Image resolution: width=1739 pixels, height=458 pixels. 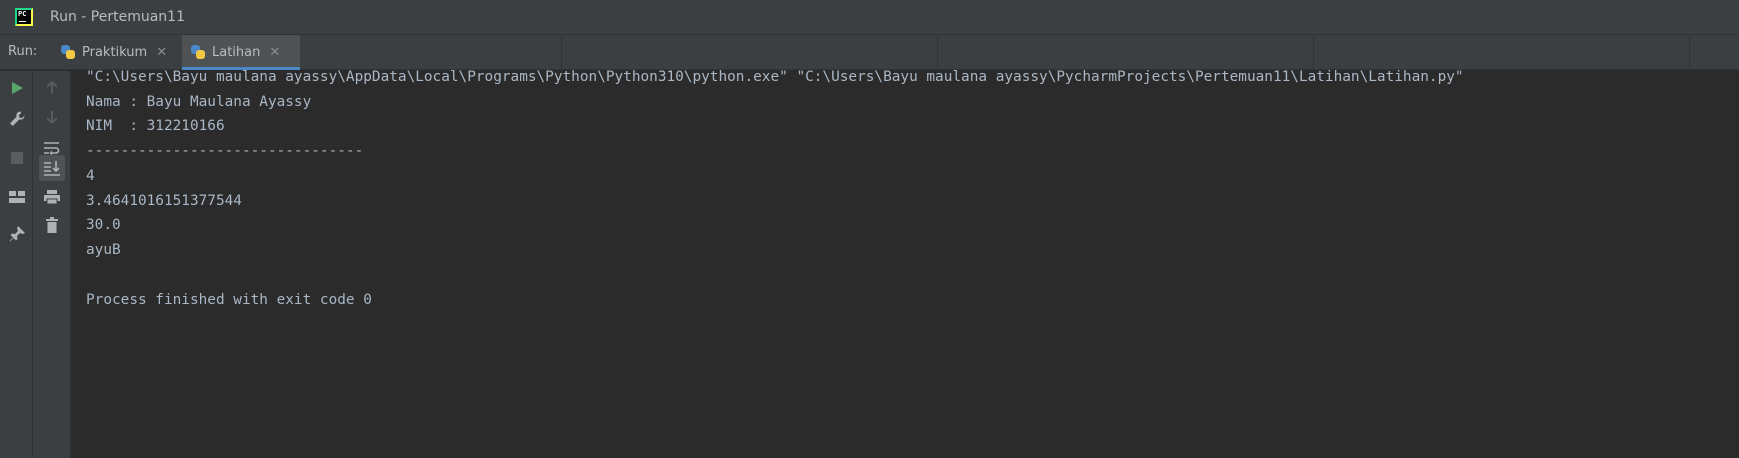 What do you see at coordinates (117, 17) in the screenshot?
I see `window-title: Run - Pertemuan11` at bounding box center [117, 17].